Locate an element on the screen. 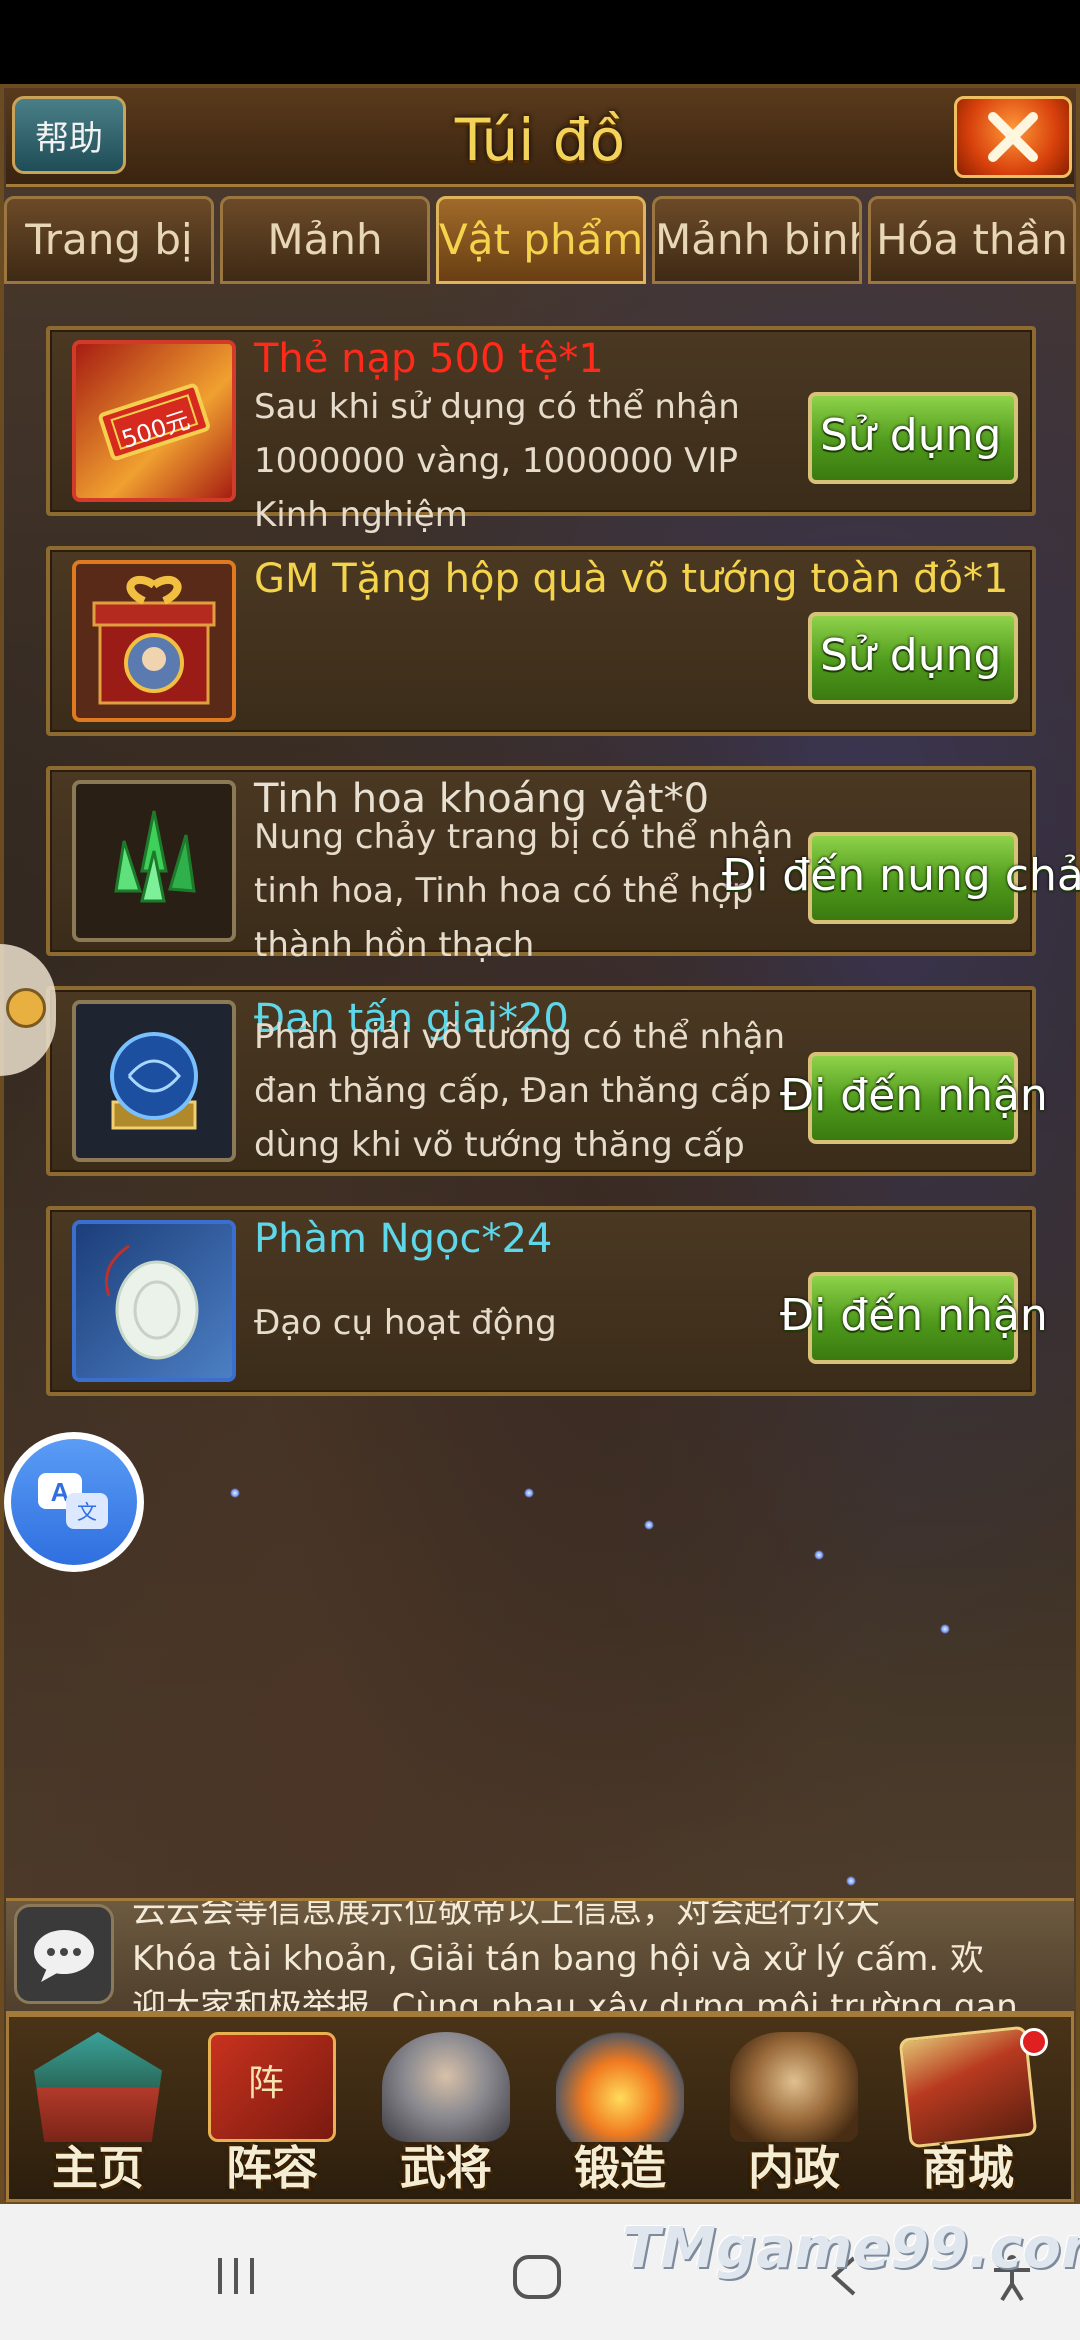  nav-forge: 锻造 is located at coordinates (620, 2109).